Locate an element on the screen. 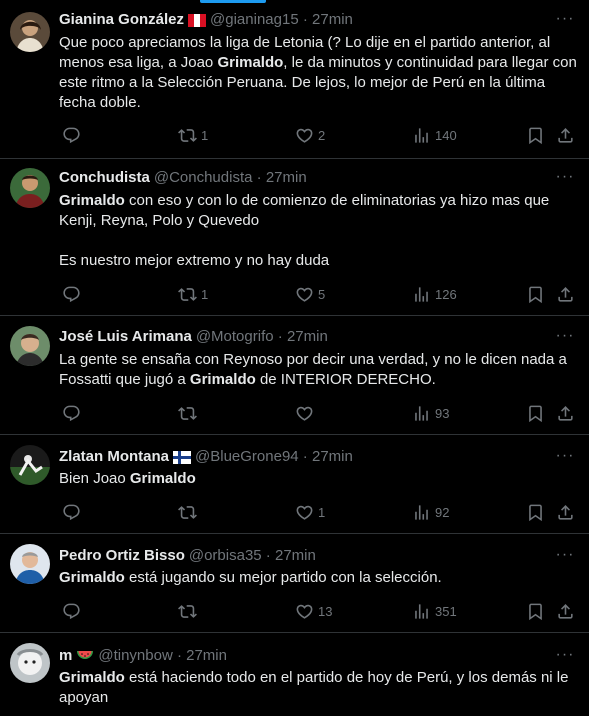  views-button: 351 is located at coordinates (432, 611).